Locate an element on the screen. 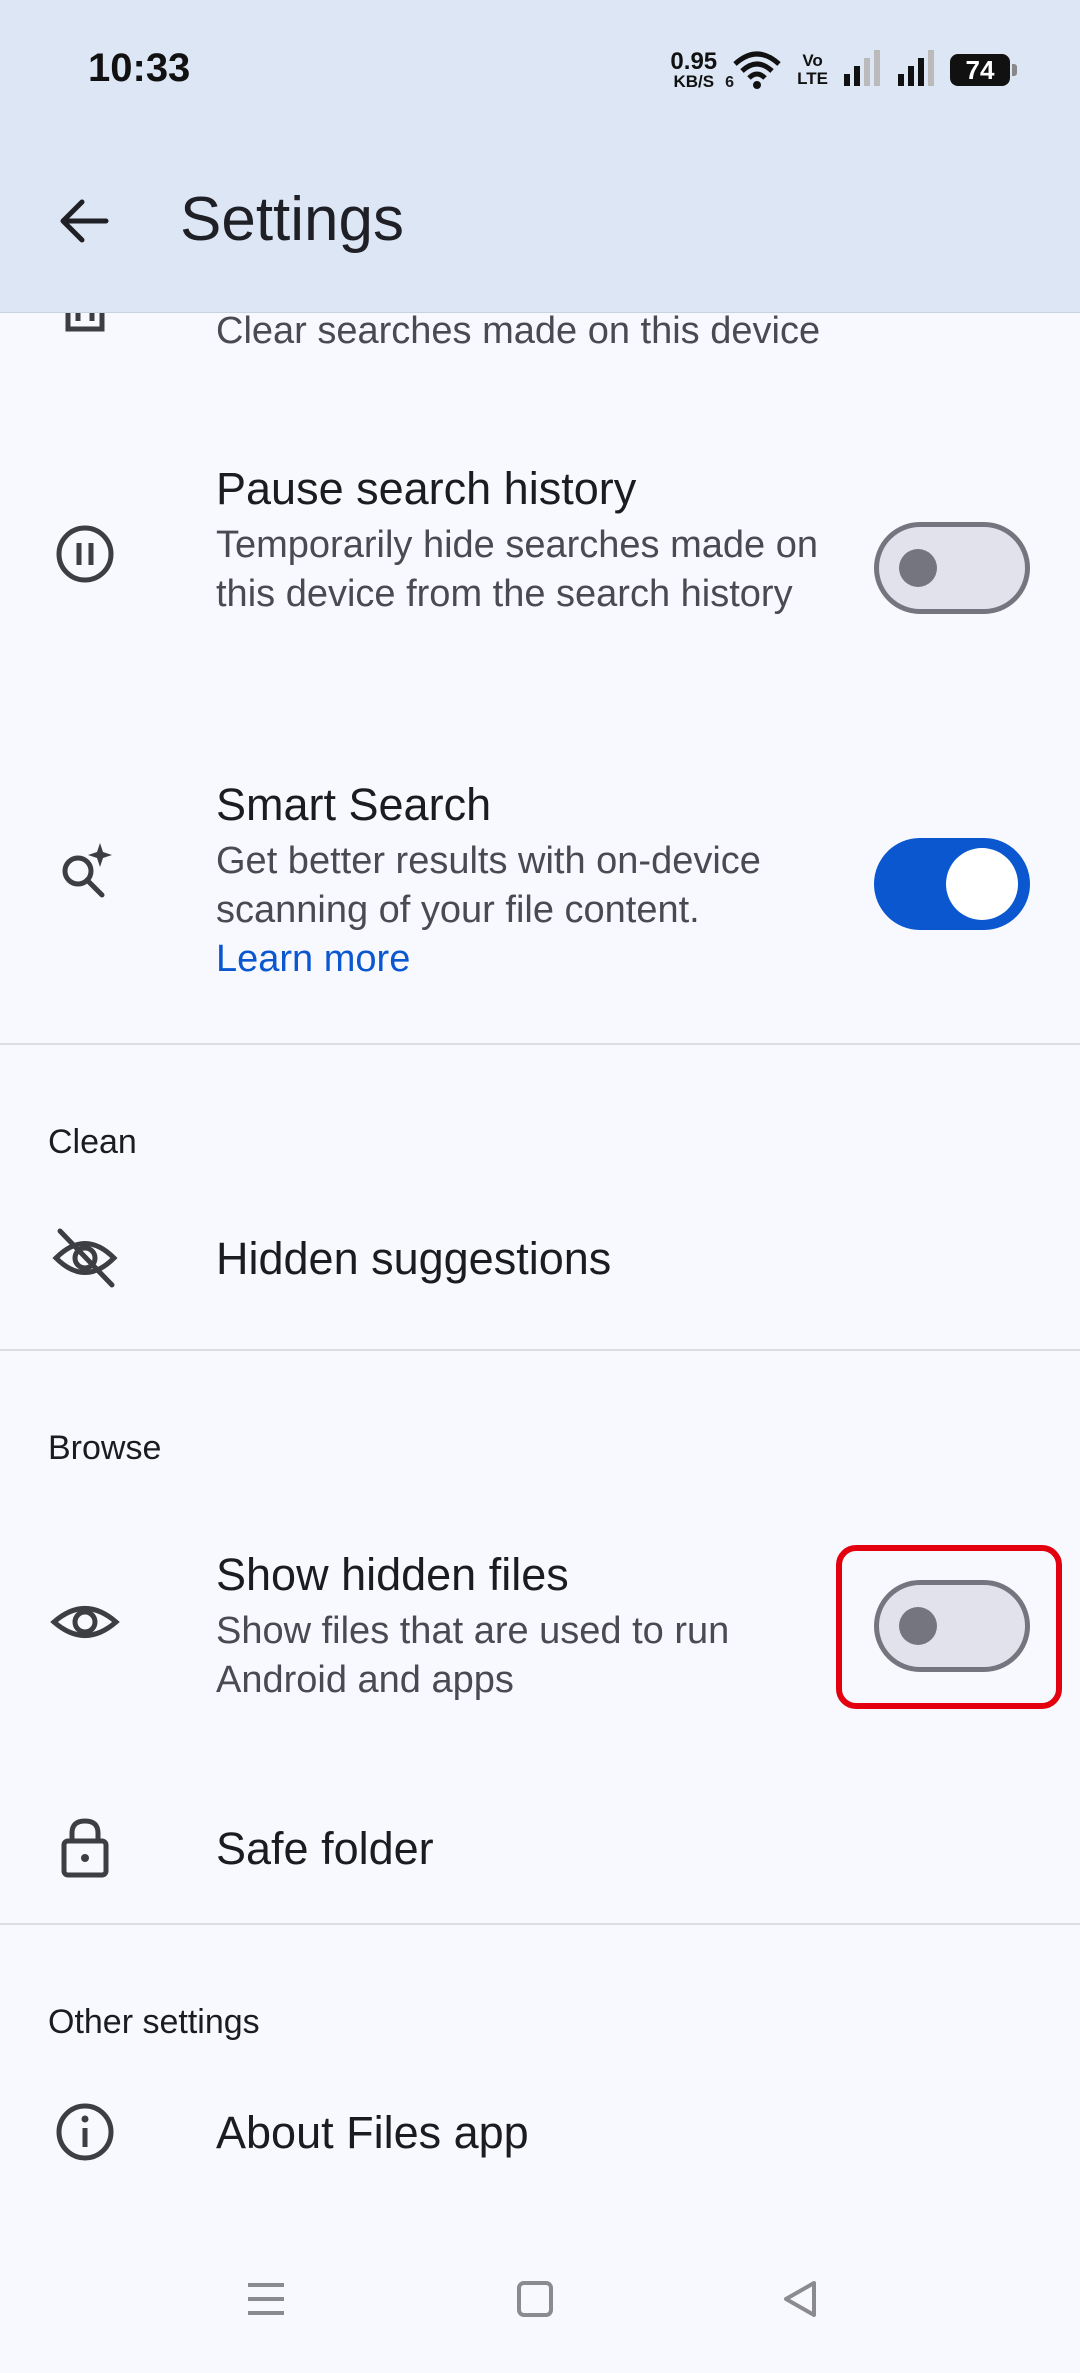  pause-search-history-switch is located at coordinates (952, 568).